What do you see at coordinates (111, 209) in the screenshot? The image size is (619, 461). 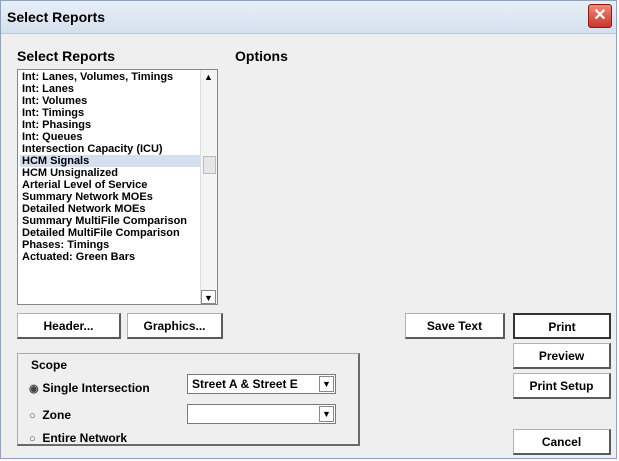 I see `report-list-item: Detailed Network MOEs` at bounding box center [111, 209].